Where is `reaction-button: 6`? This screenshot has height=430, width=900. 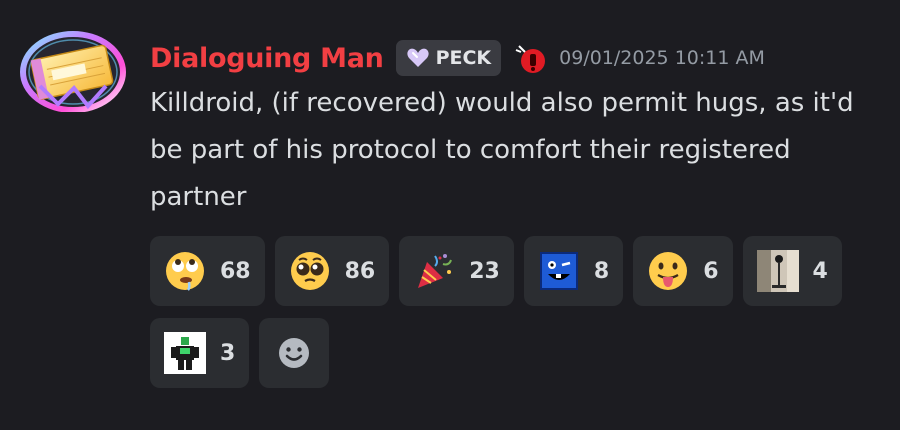
reaction-button: 6 is located at coordinates (683, 271).